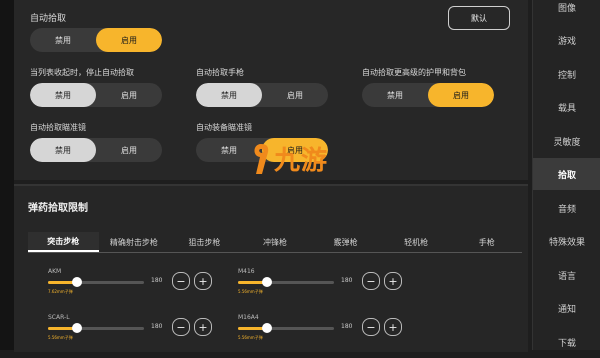 Image resolution: width=600 pixels, height=358 pixels. I want to click on sidebar-item-sensitivity: 灵敏度, so click(566, 141).